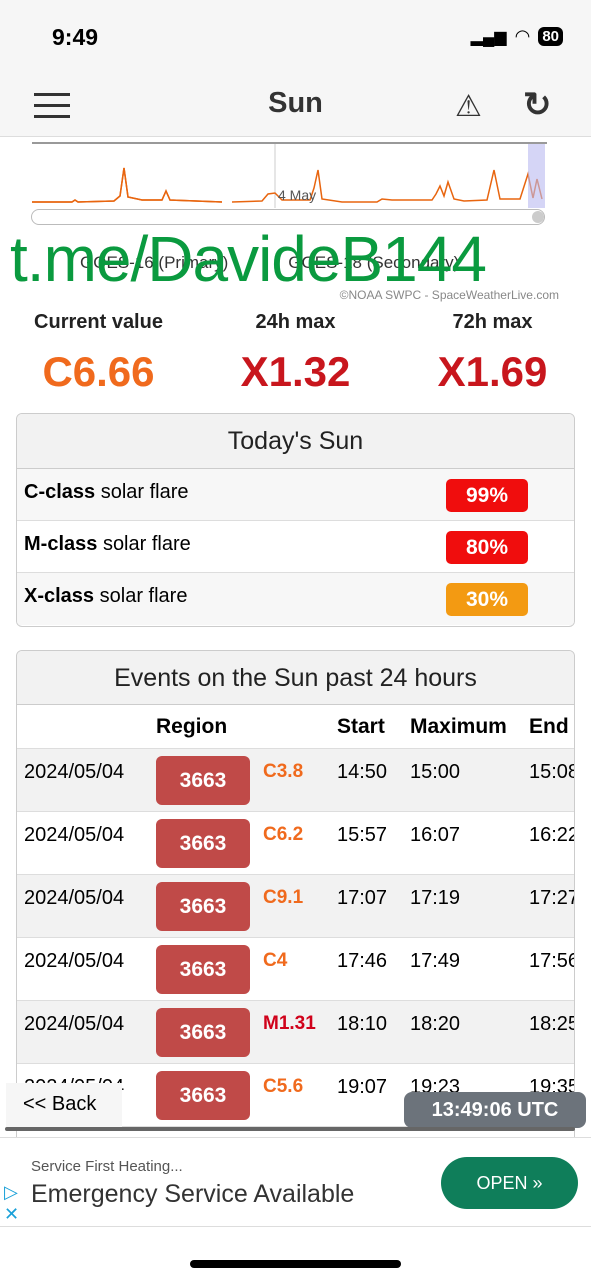 This screenshot has height=1280, width=591. What do you see at coordinates (552, 961) in the screenshot?
I see `end-time: 17:56` at bounding box center [552, 961].